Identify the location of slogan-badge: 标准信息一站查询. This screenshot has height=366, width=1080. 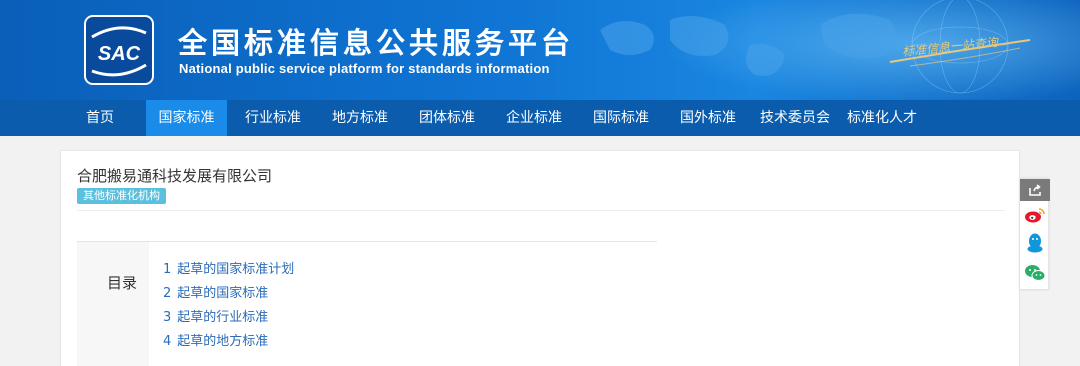
(960, 47).